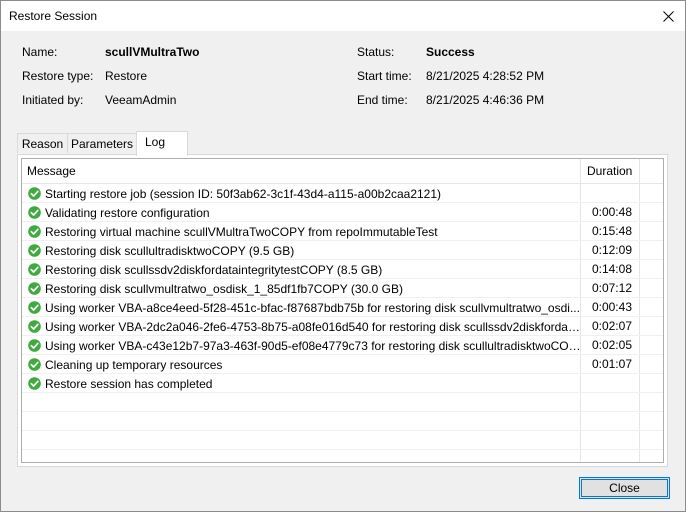 The height and width of the screenshot is (512, 686). Describe the element at coordinates (611, 269) in the screenshot. I see `log-row-duration: 0:14:08` at that location.